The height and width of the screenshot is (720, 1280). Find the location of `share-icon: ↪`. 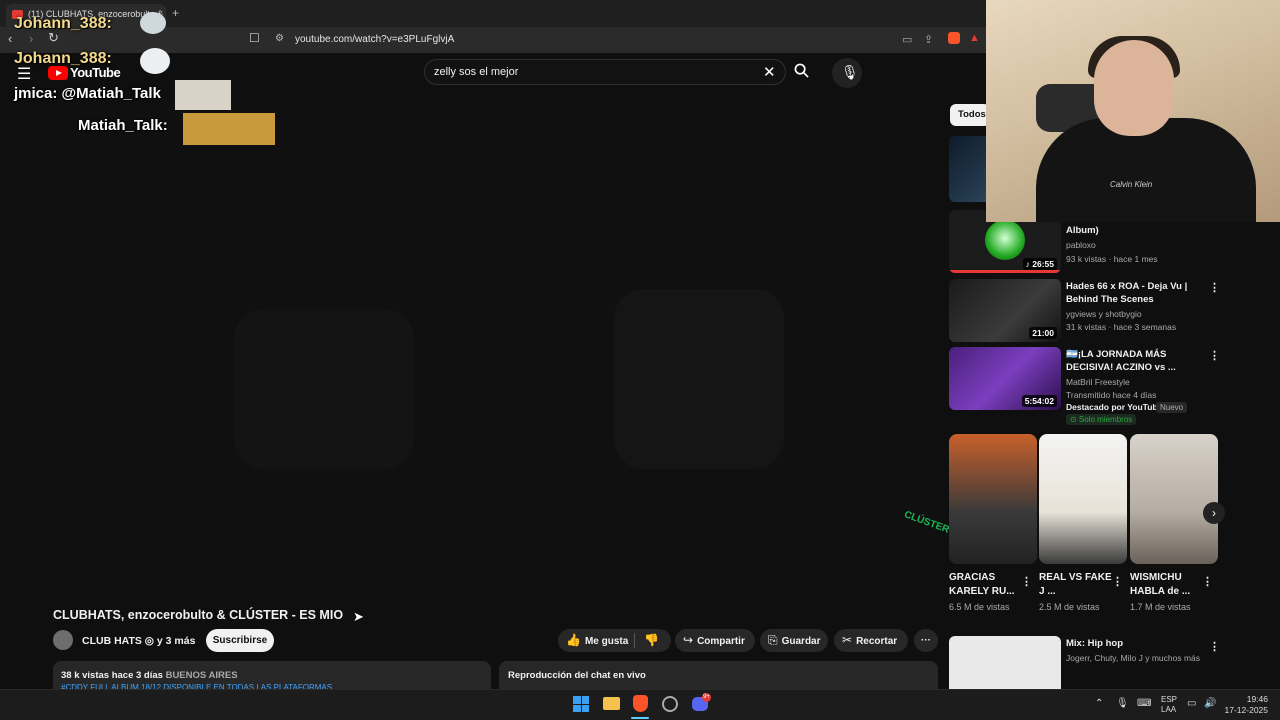

share-icon: ↪ is located at coordinates (688, 640).